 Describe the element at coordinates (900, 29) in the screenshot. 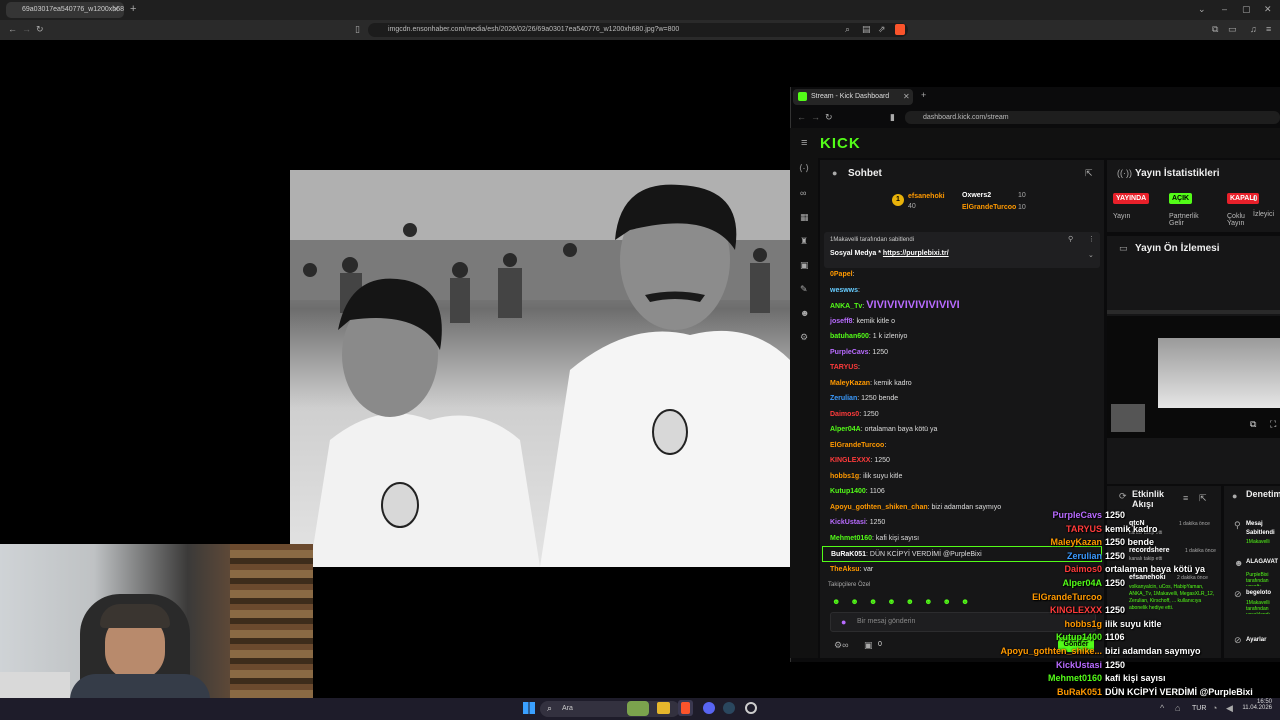

I see `brave-shield-icon` at that location.